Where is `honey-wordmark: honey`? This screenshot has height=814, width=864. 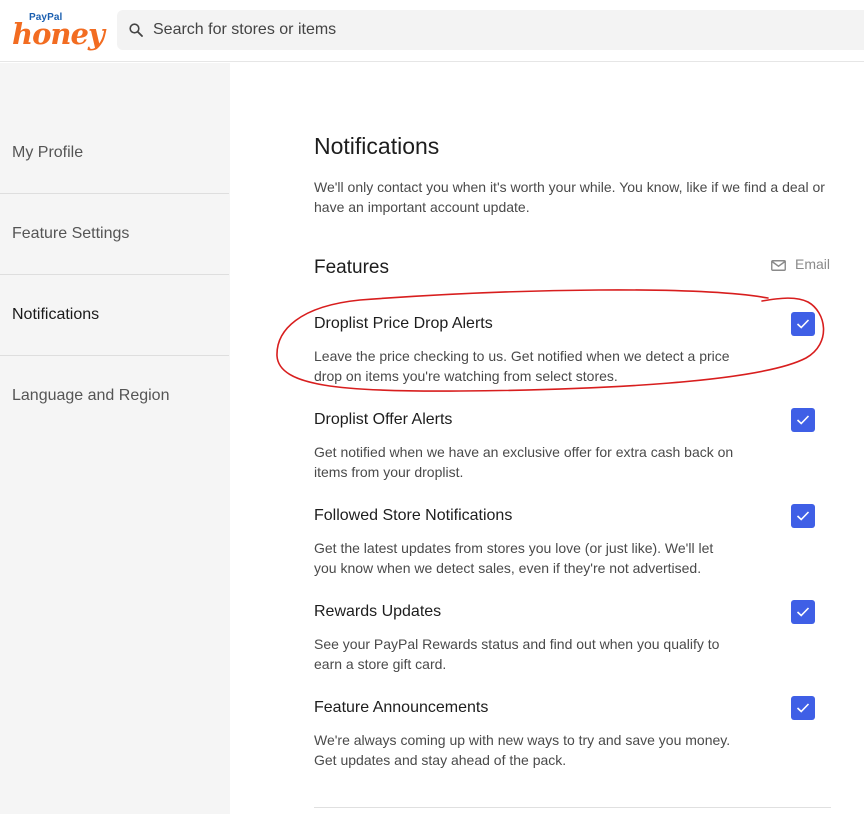
honey-wordmark: honey is located at coordinates (58, 34).